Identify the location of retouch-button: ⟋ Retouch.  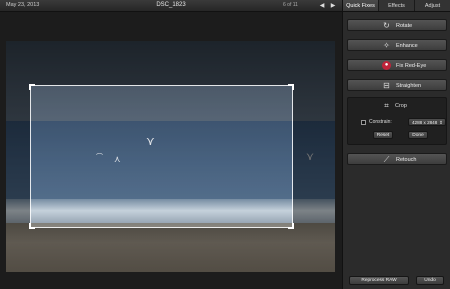
(397, 159).